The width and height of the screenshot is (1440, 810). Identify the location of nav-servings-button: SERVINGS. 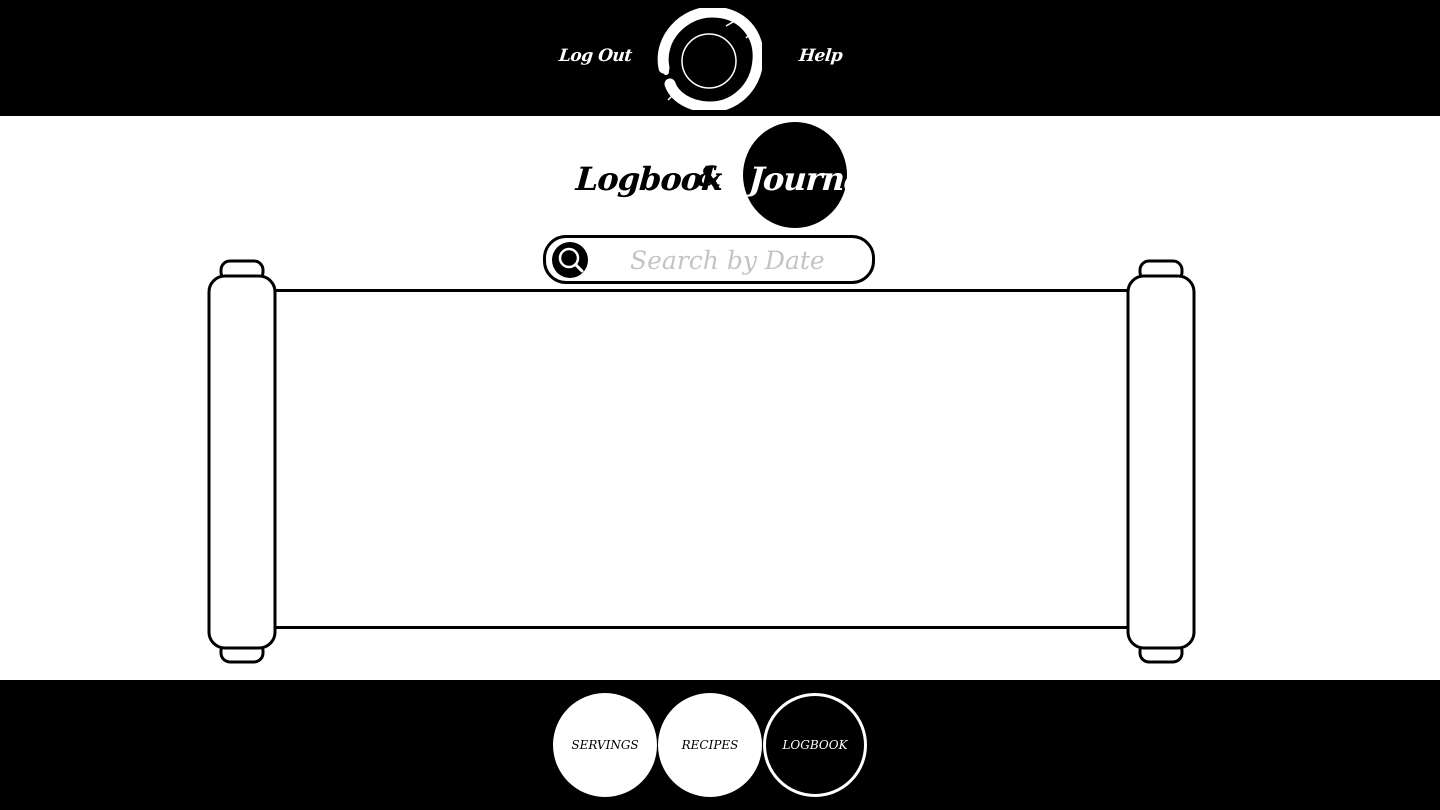
(605, 745).